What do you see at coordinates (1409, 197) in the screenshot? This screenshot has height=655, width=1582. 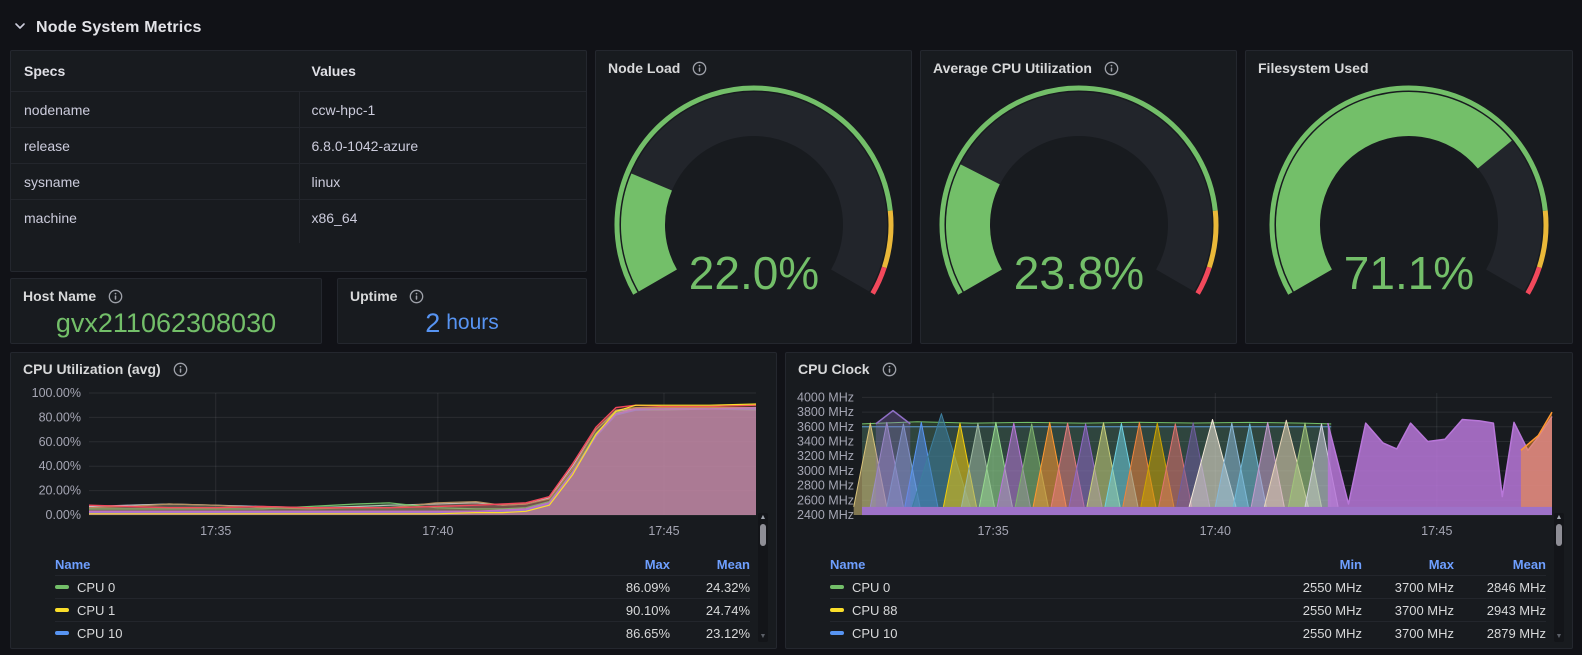 I see `panel-filesystem-used: Filesystem Used 71.1%` at bounding box center [1409, 197].